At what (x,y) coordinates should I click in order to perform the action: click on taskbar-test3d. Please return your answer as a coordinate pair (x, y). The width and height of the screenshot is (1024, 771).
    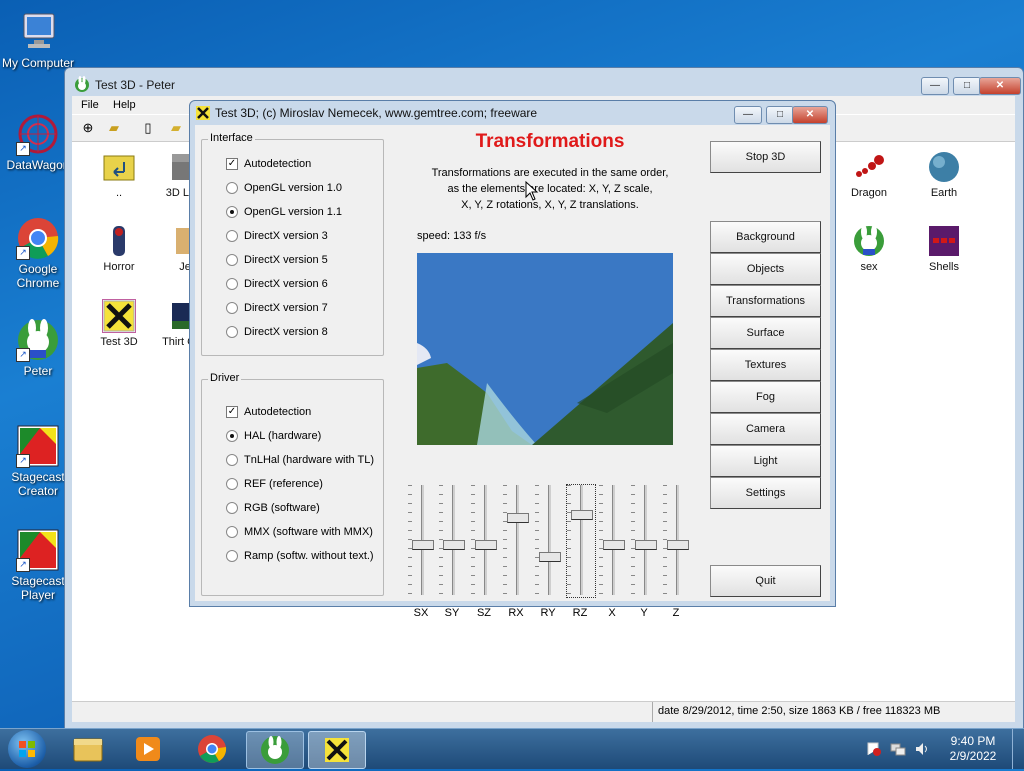
    Looking at the image, I should click on (337, 750).